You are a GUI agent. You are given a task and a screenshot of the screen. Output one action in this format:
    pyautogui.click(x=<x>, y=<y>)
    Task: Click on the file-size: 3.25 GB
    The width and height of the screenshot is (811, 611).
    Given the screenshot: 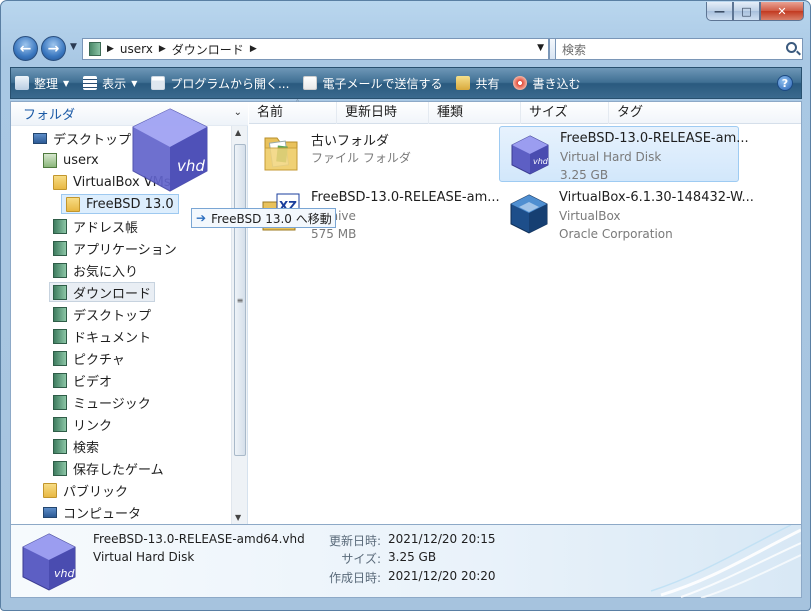 What is the action you would take?
    pyautogui.click(x=584, y=175)
    